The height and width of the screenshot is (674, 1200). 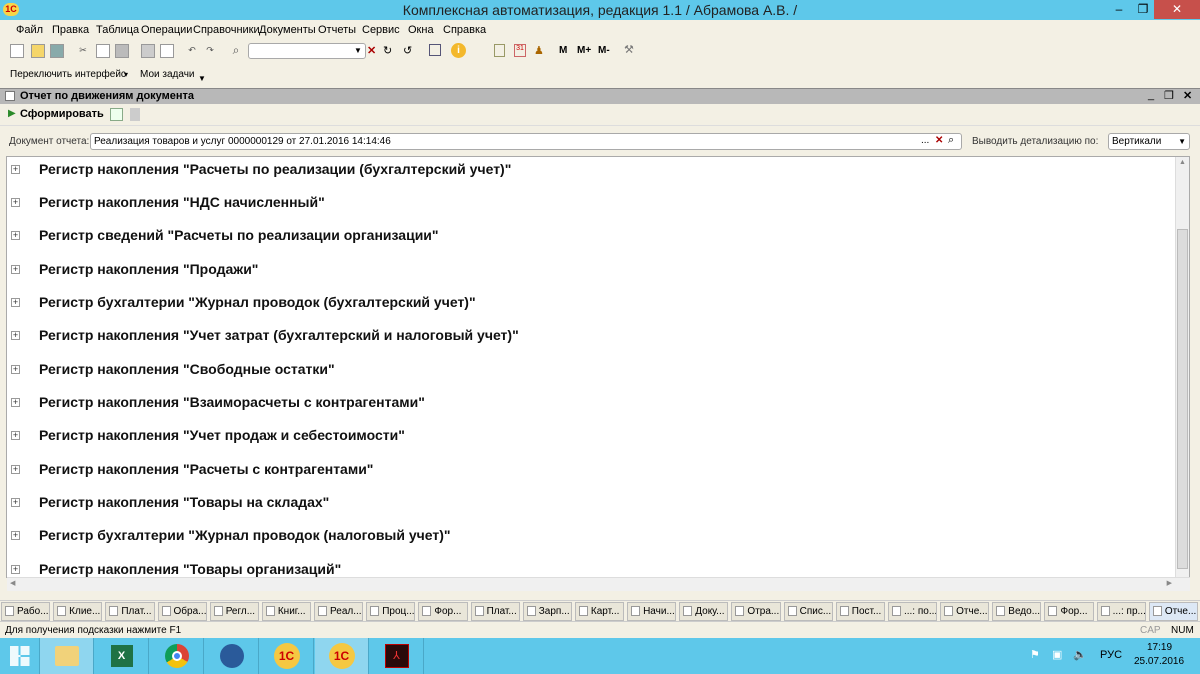 I want to click on save-settings-icon, so click(x=135, y=114).